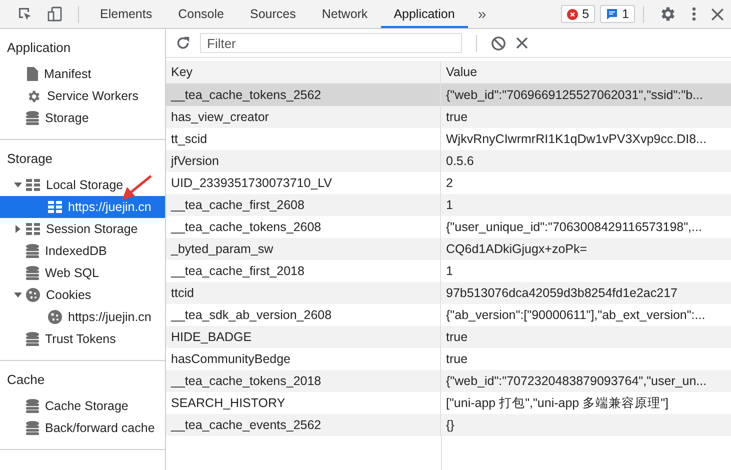 This screenshot has width=731, height=470. What do you see at coordinates (449, 183) in the screenshot?
I see `value-cell-text: 2` at bounding box center [449, 183].